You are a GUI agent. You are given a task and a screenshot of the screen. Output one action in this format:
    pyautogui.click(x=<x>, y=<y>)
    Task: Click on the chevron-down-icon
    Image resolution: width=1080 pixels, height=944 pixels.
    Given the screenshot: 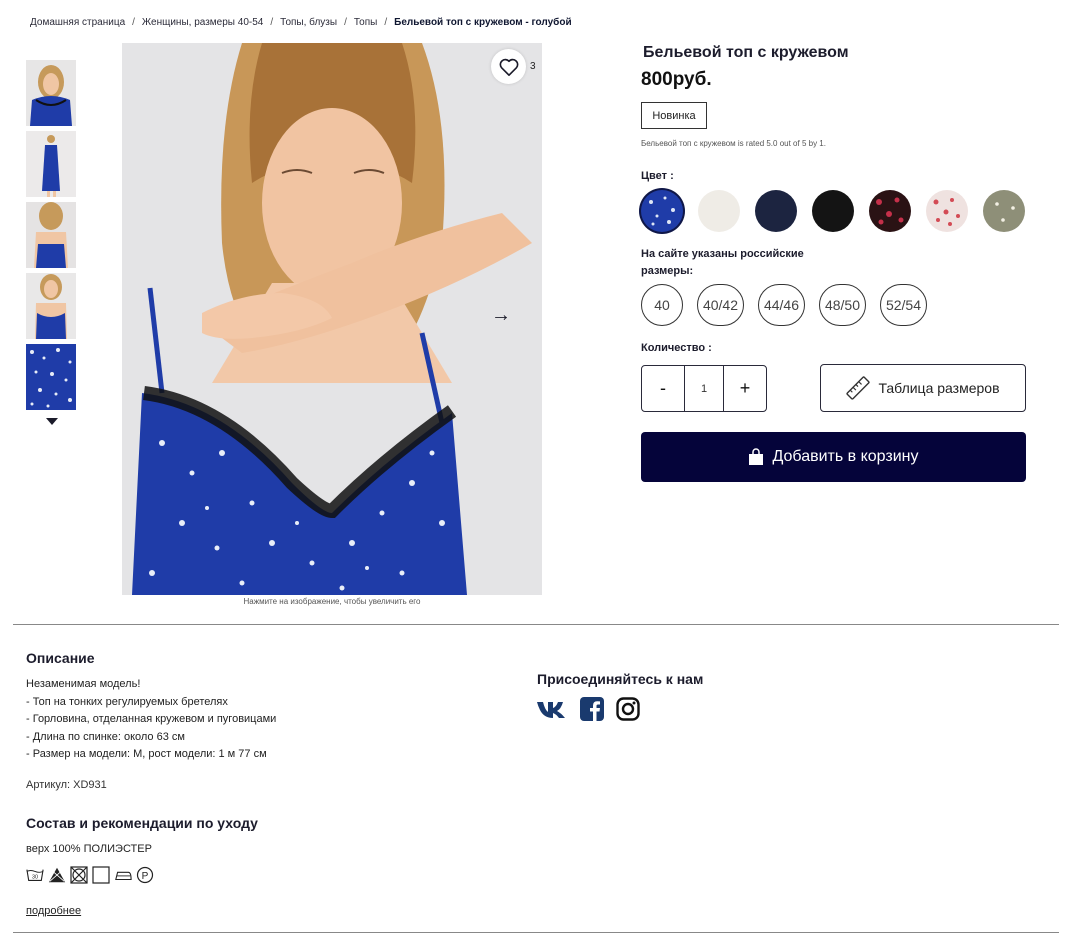 What is the action you would take?
    pyautogui.click(x=52, y=421)
    